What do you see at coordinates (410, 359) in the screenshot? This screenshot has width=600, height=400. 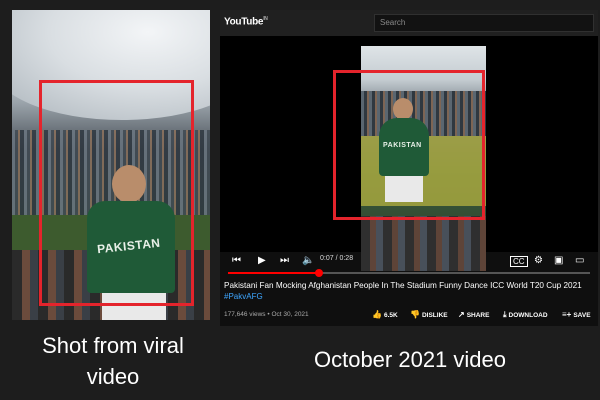 I see `caption-right: October 2021 video` at bounding box center [410, 359].